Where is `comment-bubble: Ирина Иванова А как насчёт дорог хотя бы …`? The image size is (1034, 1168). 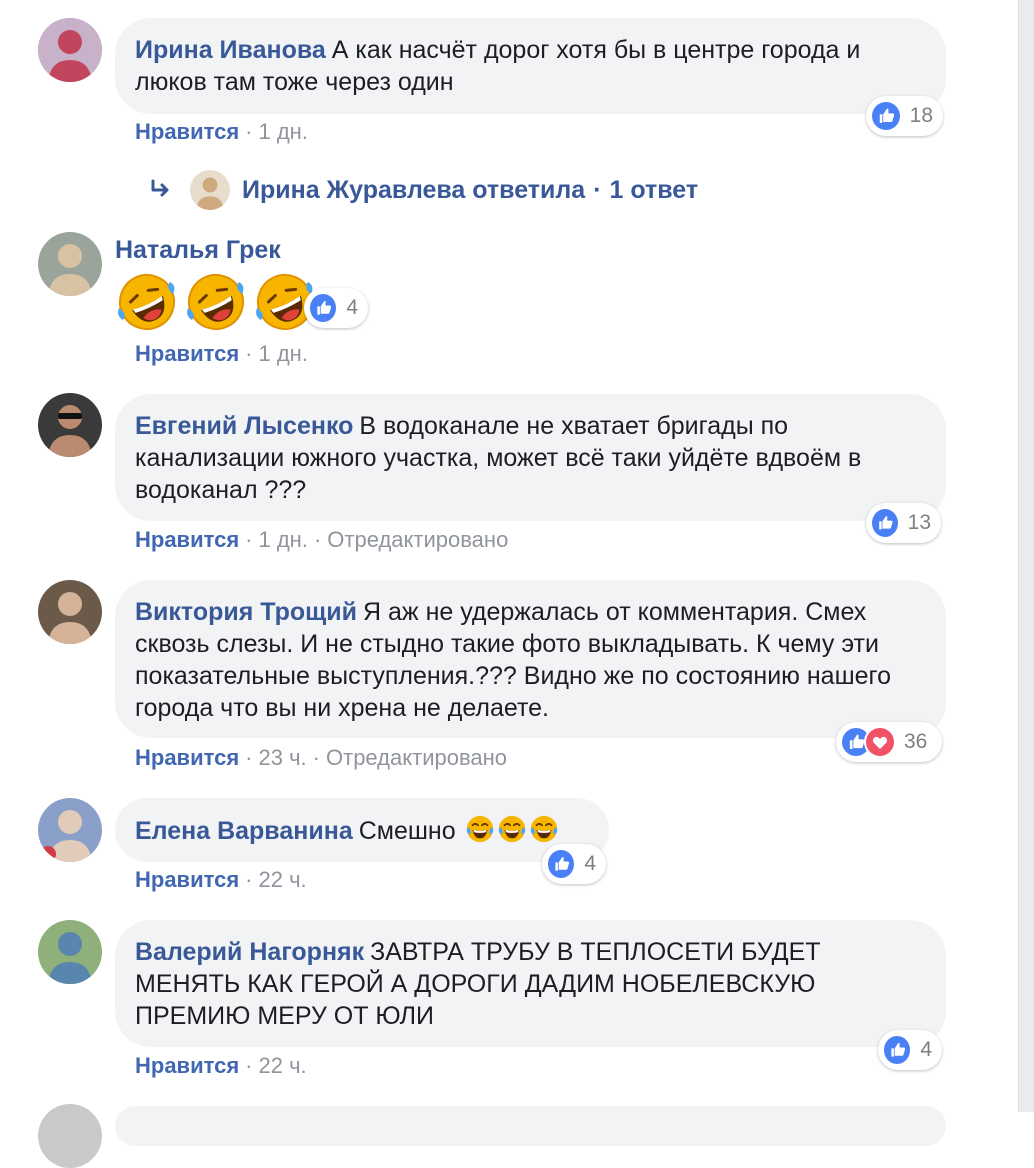
comment-bubble: Ирина Иванова А как насчёт дорог хотя бы … is located at coordinates (530, 66).